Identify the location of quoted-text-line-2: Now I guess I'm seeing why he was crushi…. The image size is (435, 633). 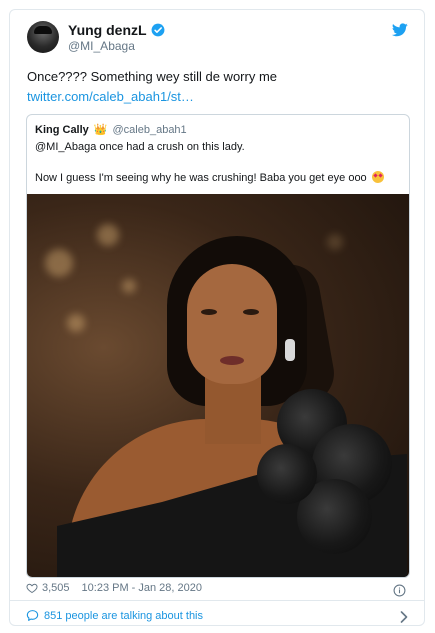
(209, 177).